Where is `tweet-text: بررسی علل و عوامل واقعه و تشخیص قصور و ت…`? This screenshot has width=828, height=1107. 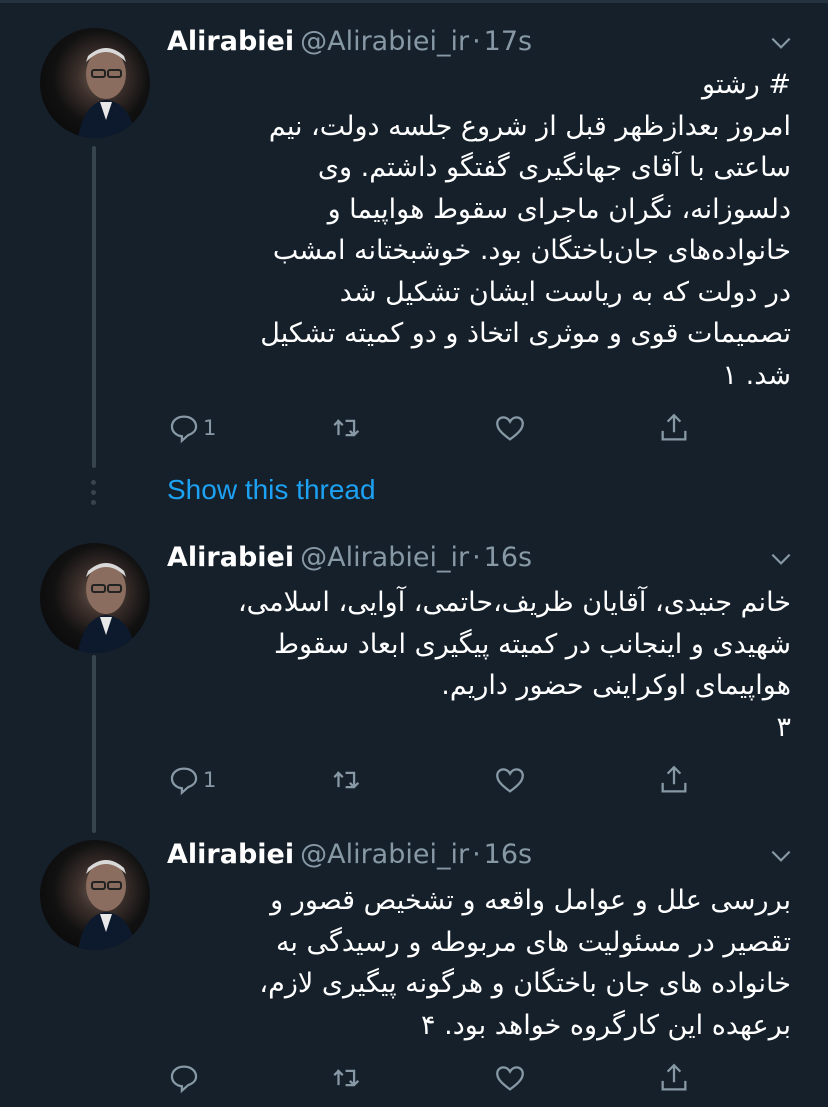
tweet-text: بررسی علل و عوامل واقعه و تشخیص قصور و ت… is located at coordinates (525, 963).